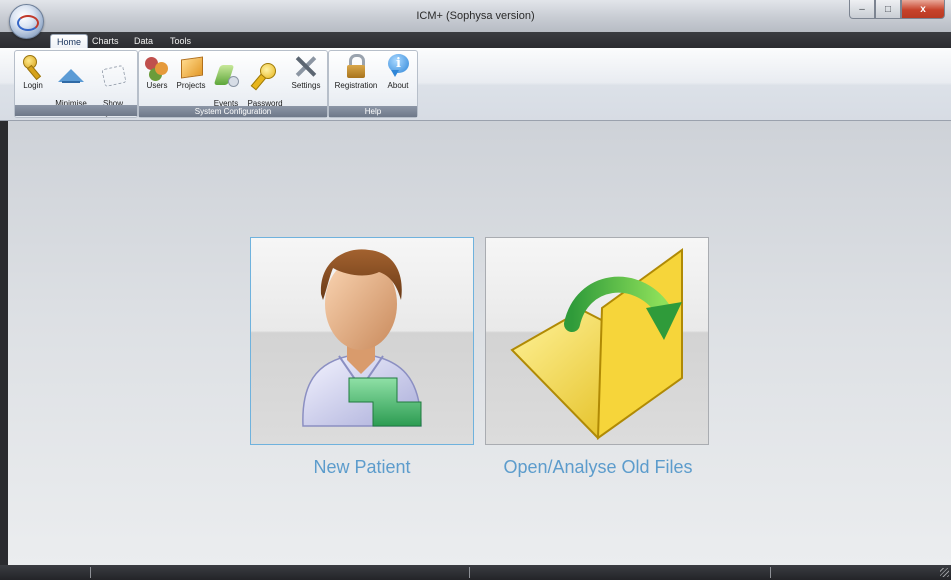 The image size is (951, 580). What do you see at coordinates (398, 85) in the screenshot?
I see `about-label: About` at bounding box center [398, 85].